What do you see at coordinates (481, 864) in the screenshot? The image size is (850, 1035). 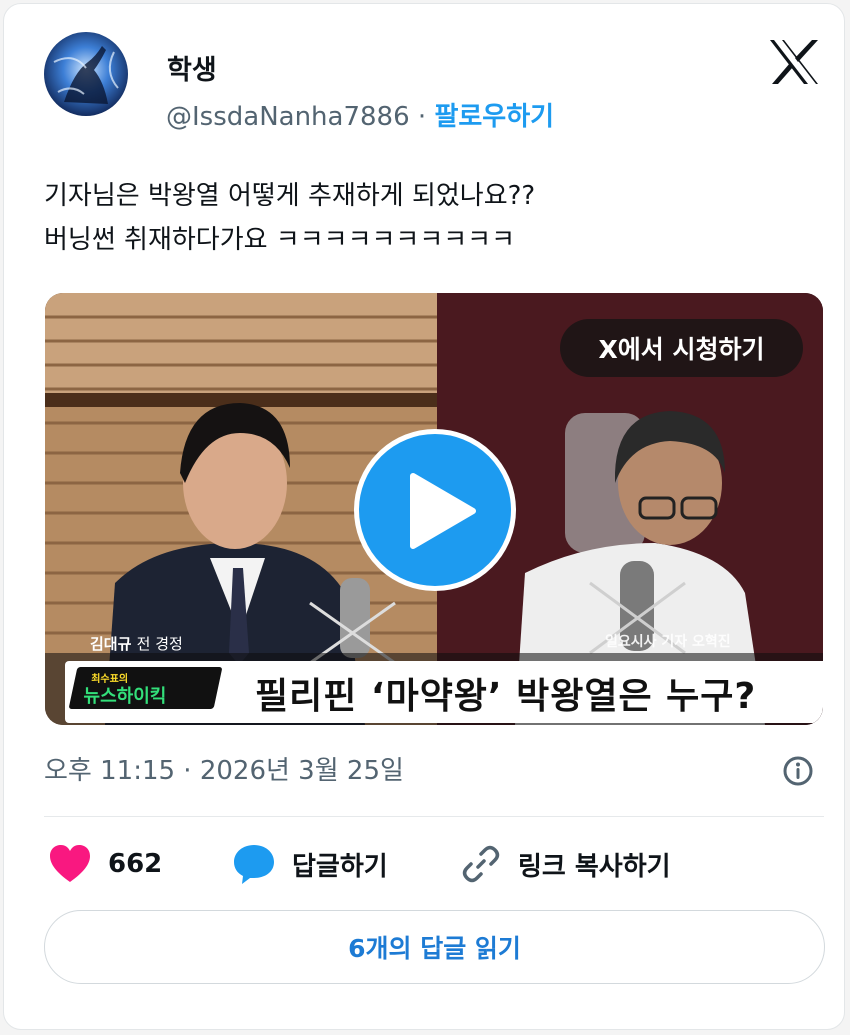 I see `link-icon` at bounding box center [481, 864].